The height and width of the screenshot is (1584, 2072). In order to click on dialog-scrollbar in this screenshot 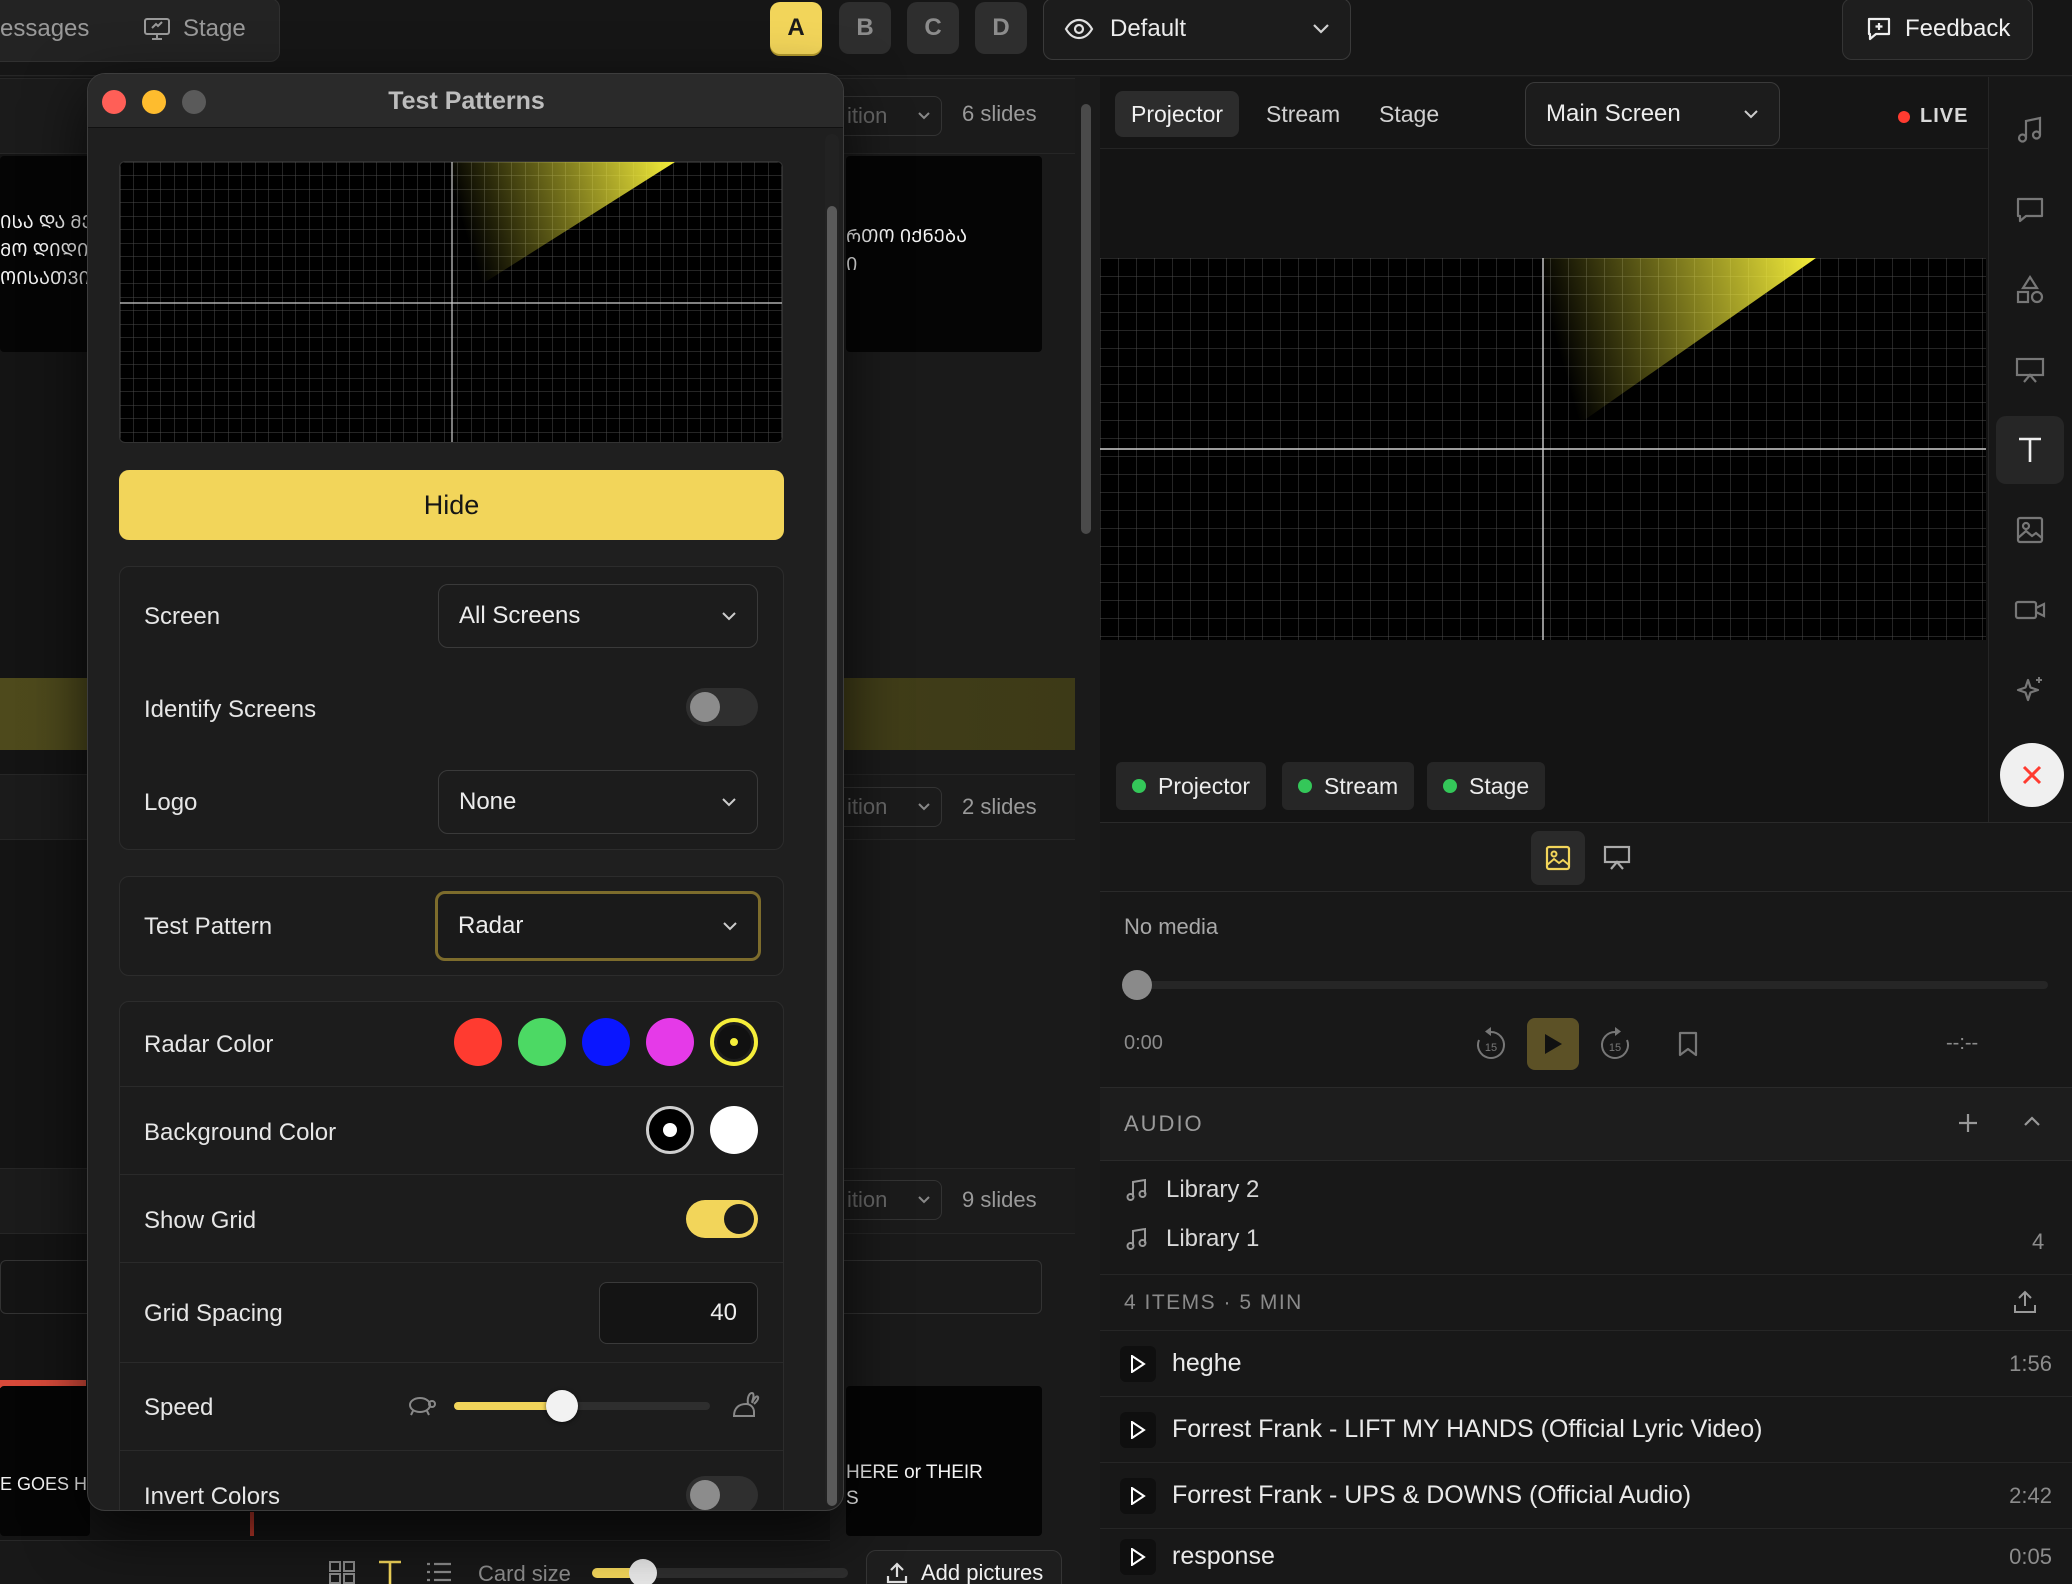, I will do `click(832, 820)`.